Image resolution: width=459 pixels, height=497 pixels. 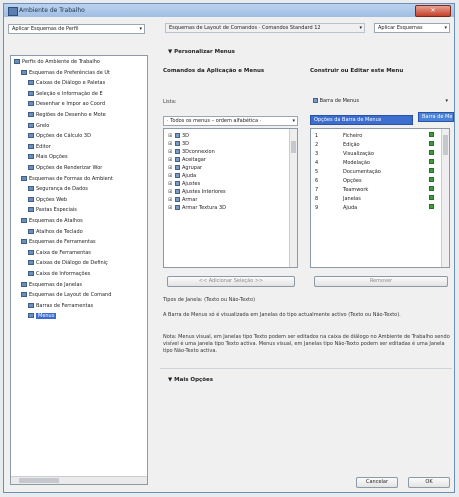 I want to click on cancel-button: Cancelar, so click(x=377, y=482).